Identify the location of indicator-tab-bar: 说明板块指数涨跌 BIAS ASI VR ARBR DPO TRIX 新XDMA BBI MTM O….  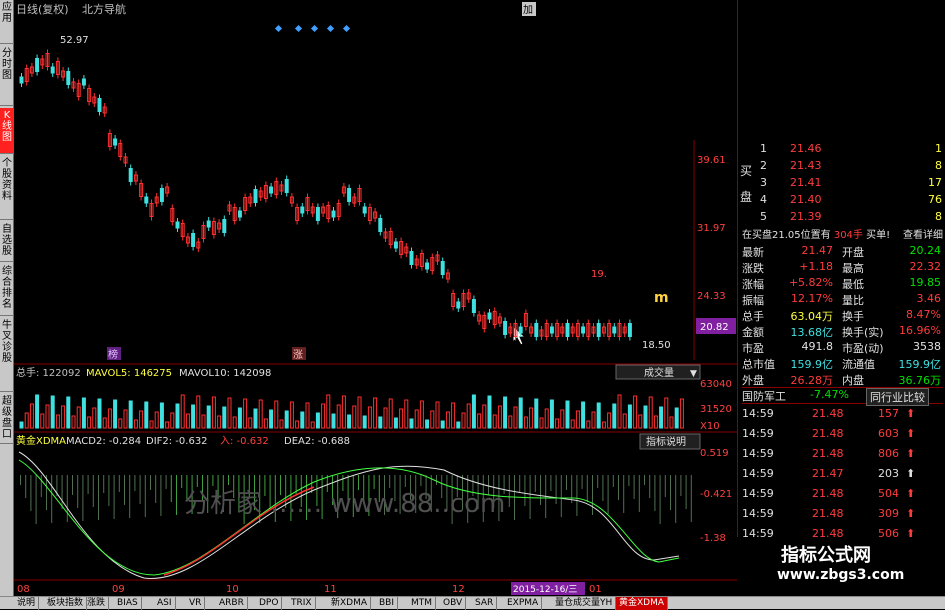
(472, 602).